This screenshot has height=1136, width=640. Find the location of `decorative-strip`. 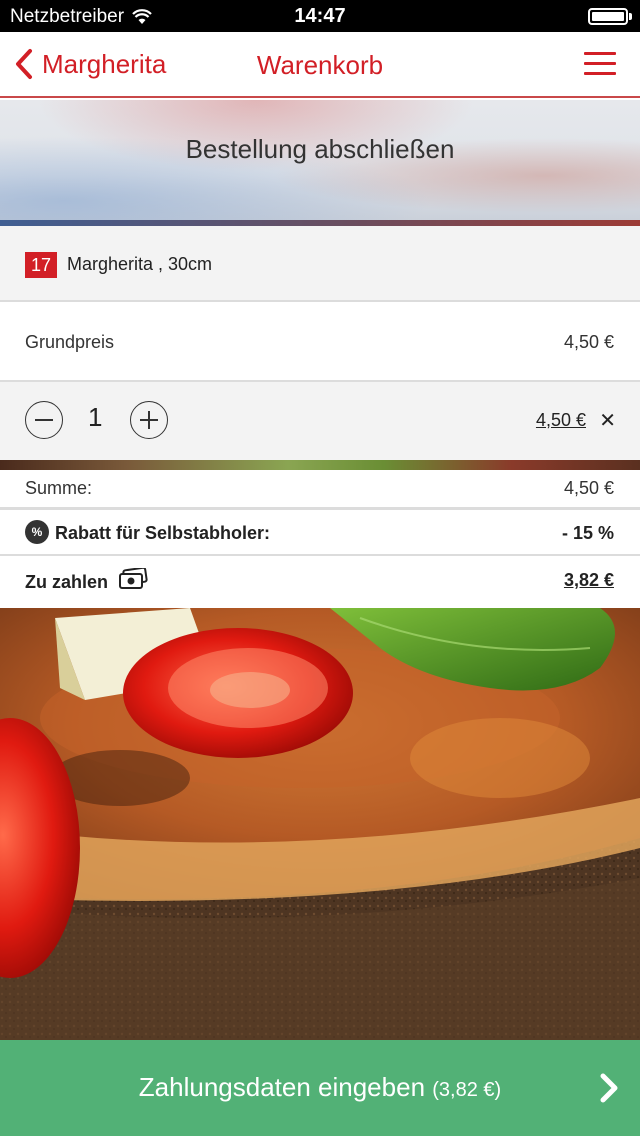

decorative-strip is located at coordinates (320, 465).